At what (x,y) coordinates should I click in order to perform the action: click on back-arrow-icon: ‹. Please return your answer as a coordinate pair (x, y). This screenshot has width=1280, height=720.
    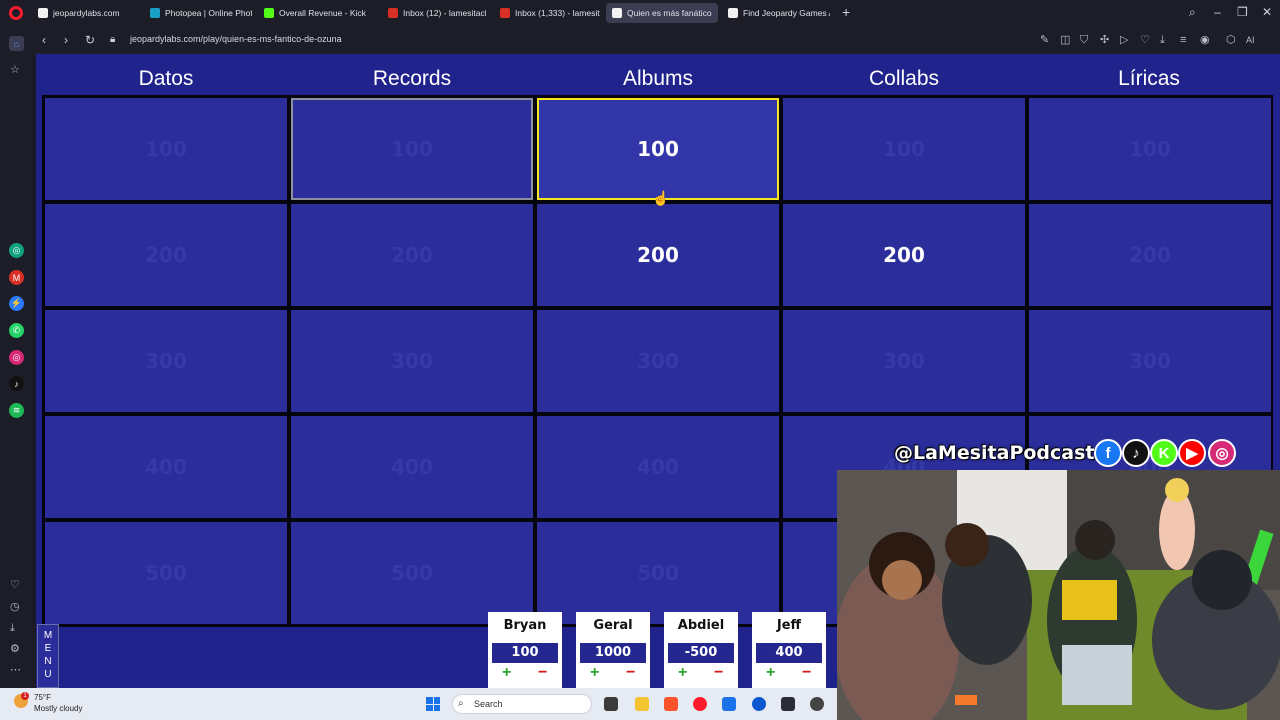
    Looking at the image, I should click on (44, 40).